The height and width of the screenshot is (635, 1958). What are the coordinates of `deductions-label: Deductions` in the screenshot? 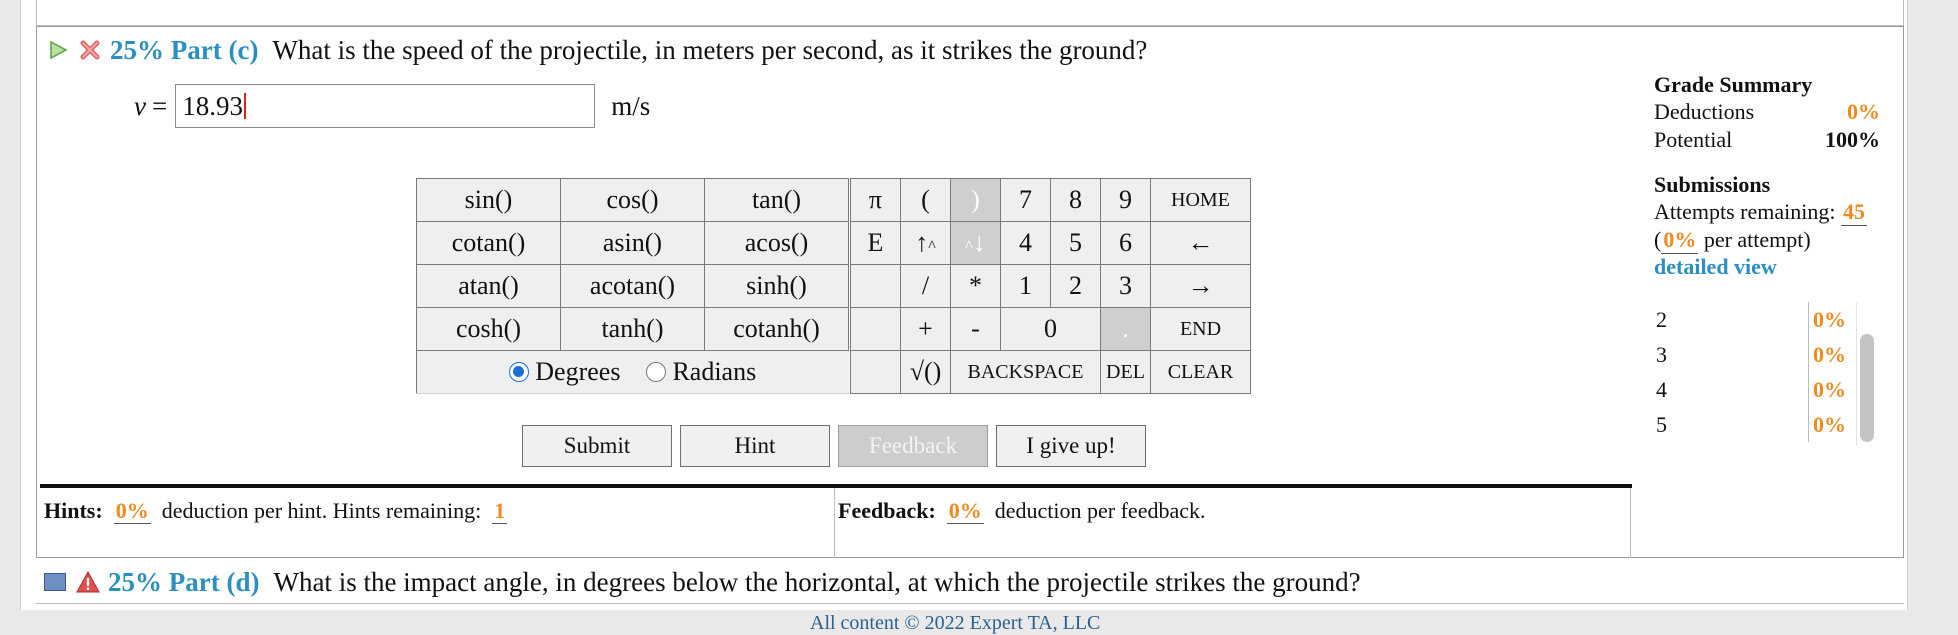 It's located at (1704, 111).